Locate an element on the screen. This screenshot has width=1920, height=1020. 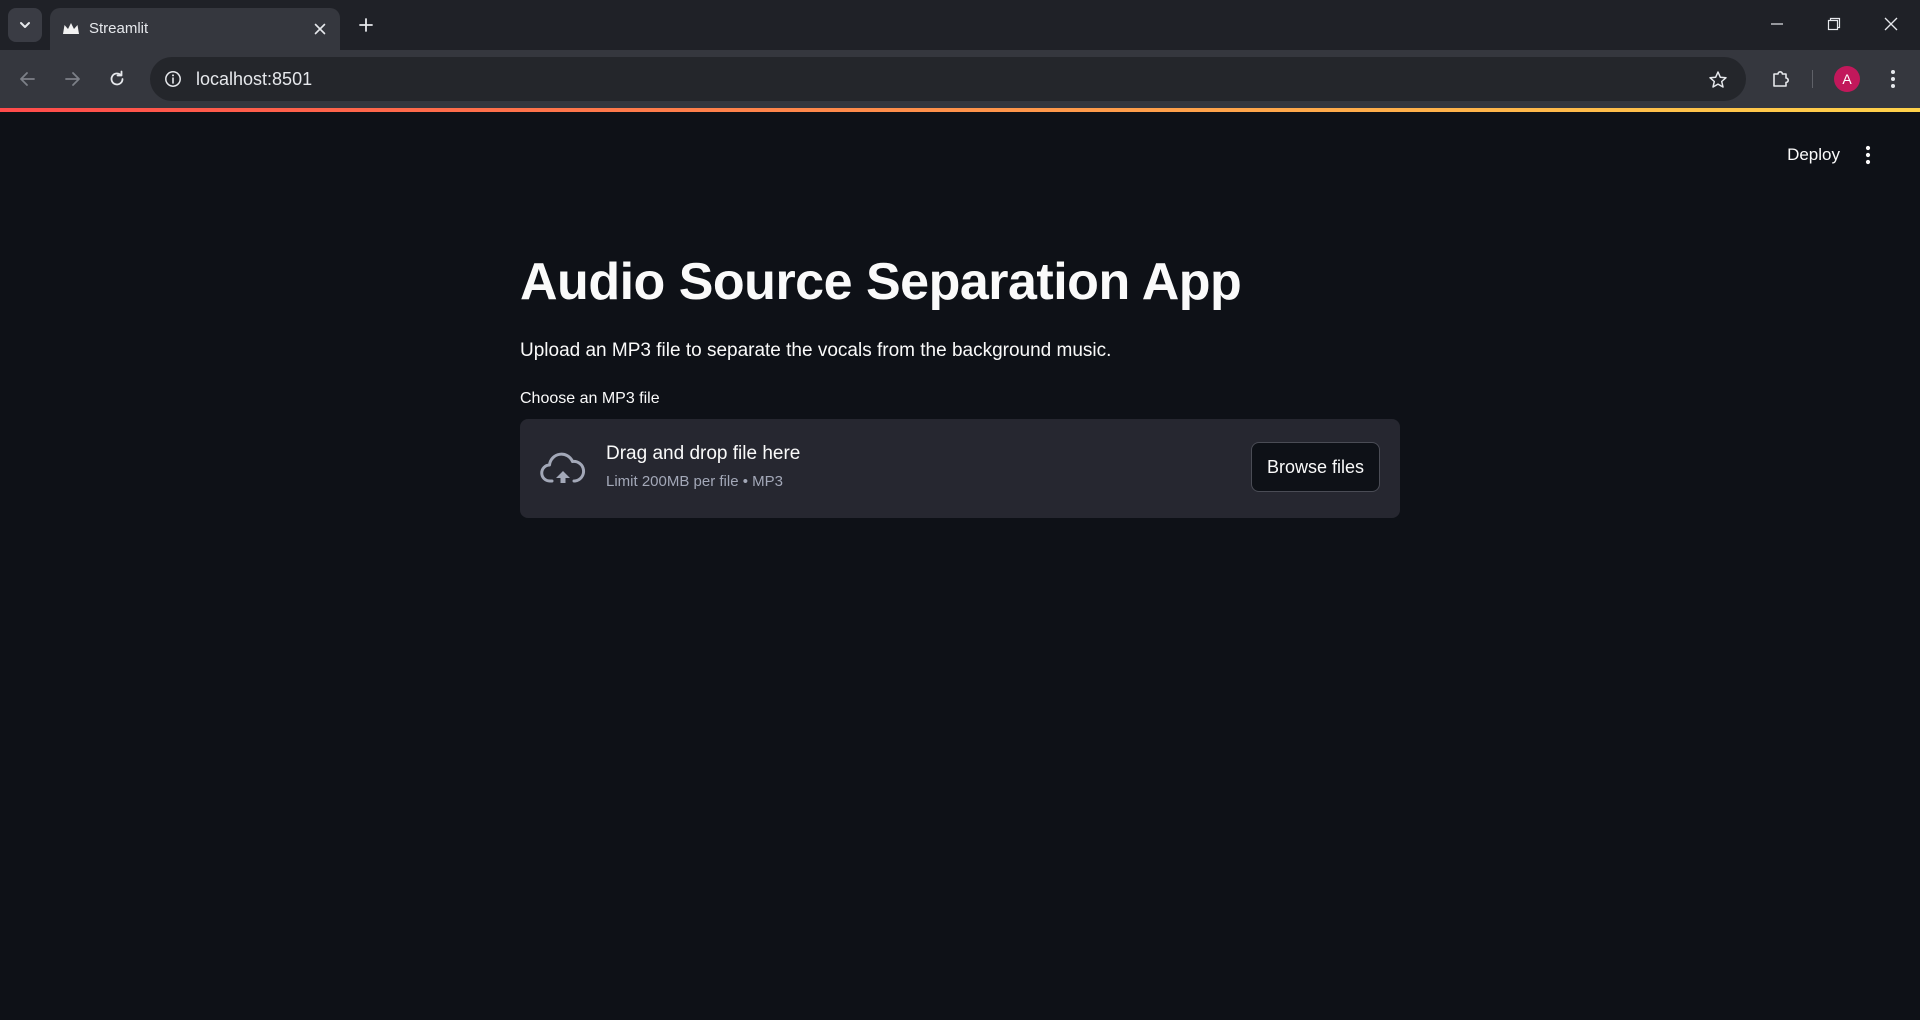
main-menu-button is located at coordinates (1868, 155).